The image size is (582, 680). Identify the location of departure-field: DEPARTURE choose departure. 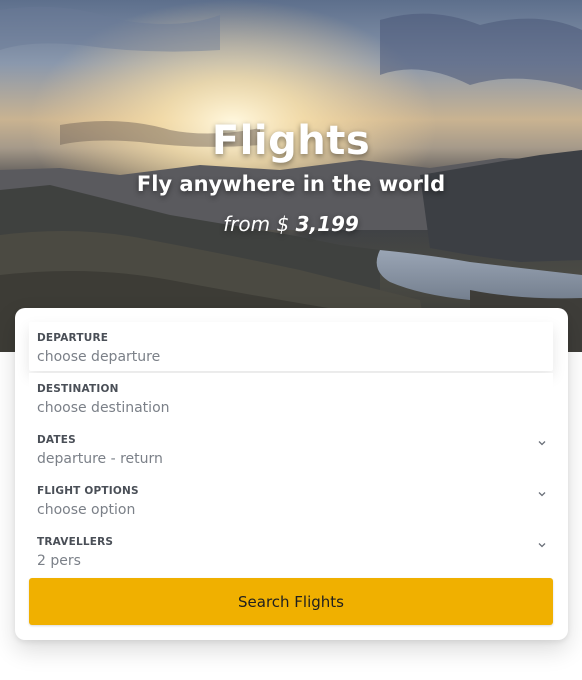
(291, 346).